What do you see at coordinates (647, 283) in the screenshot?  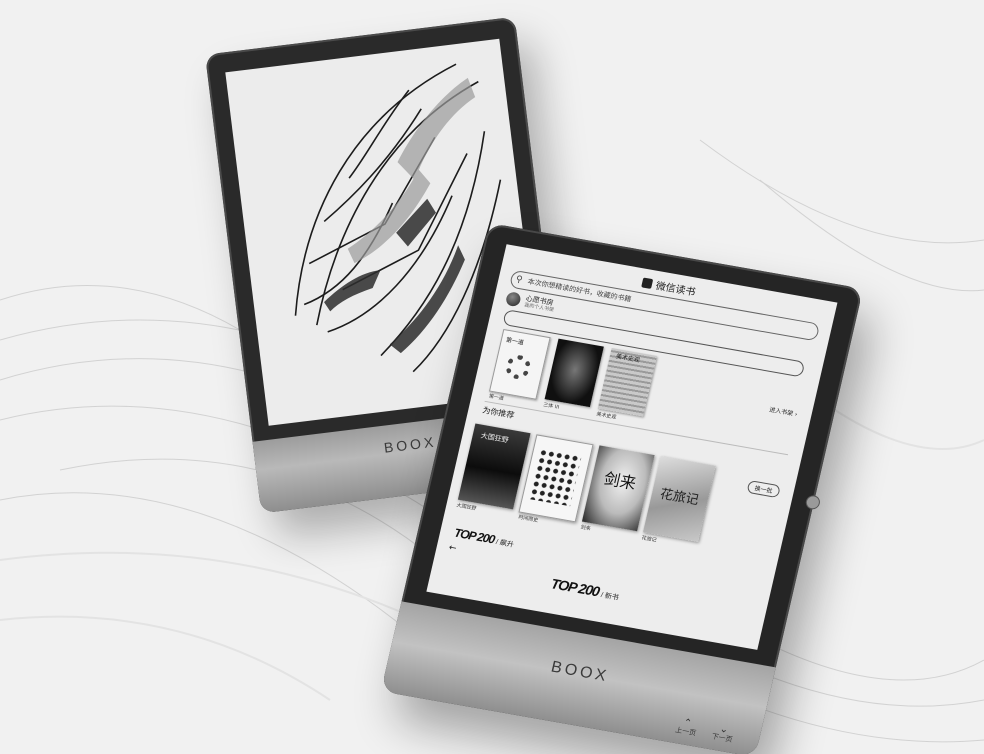 I see `app-logo-icon` at bounding box center [647, 283].